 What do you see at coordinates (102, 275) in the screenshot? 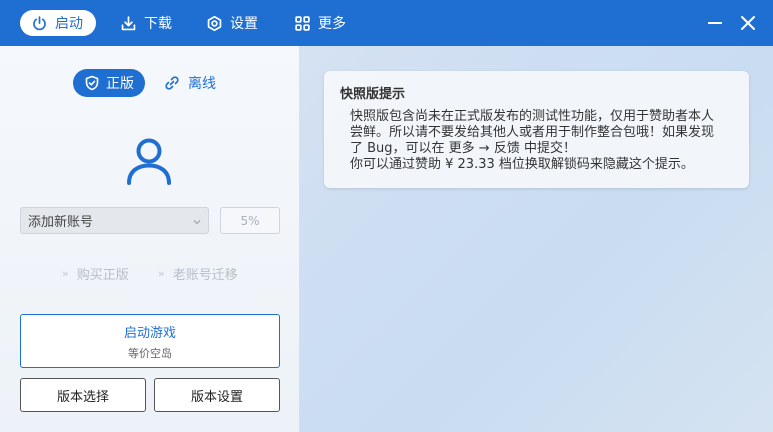
I see `buy-genuine-label: 购买正版` at bounding box center [102, 275].